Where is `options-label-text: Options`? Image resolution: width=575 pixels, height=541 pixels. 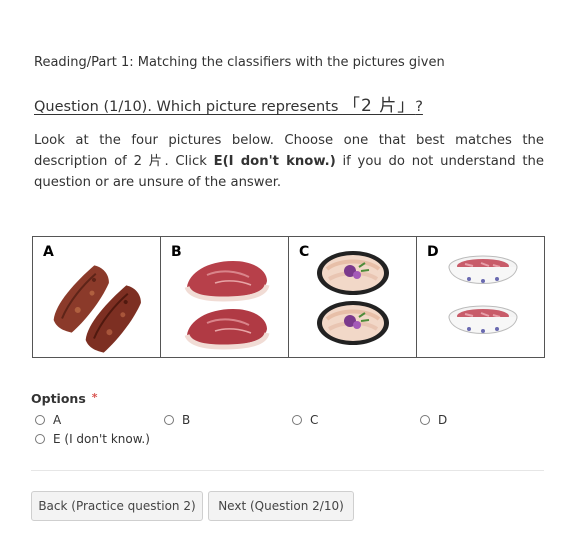
options-label-text: Options is located at coordinates (58, 398).